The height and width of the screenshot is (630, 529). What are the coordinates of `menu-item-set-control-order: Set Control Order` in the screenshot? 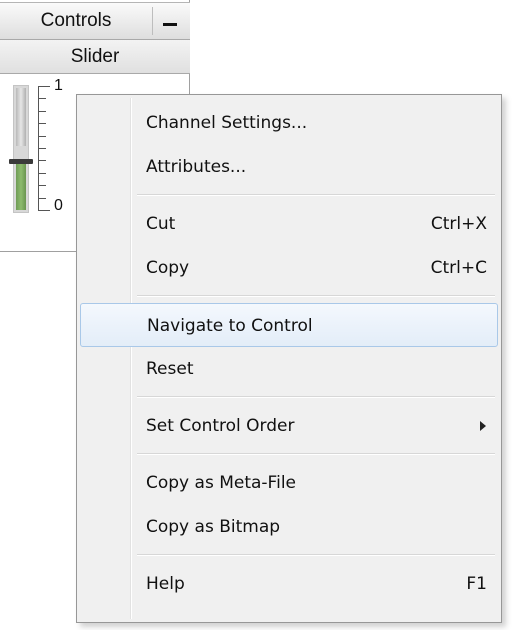 It's located at (289, 426).